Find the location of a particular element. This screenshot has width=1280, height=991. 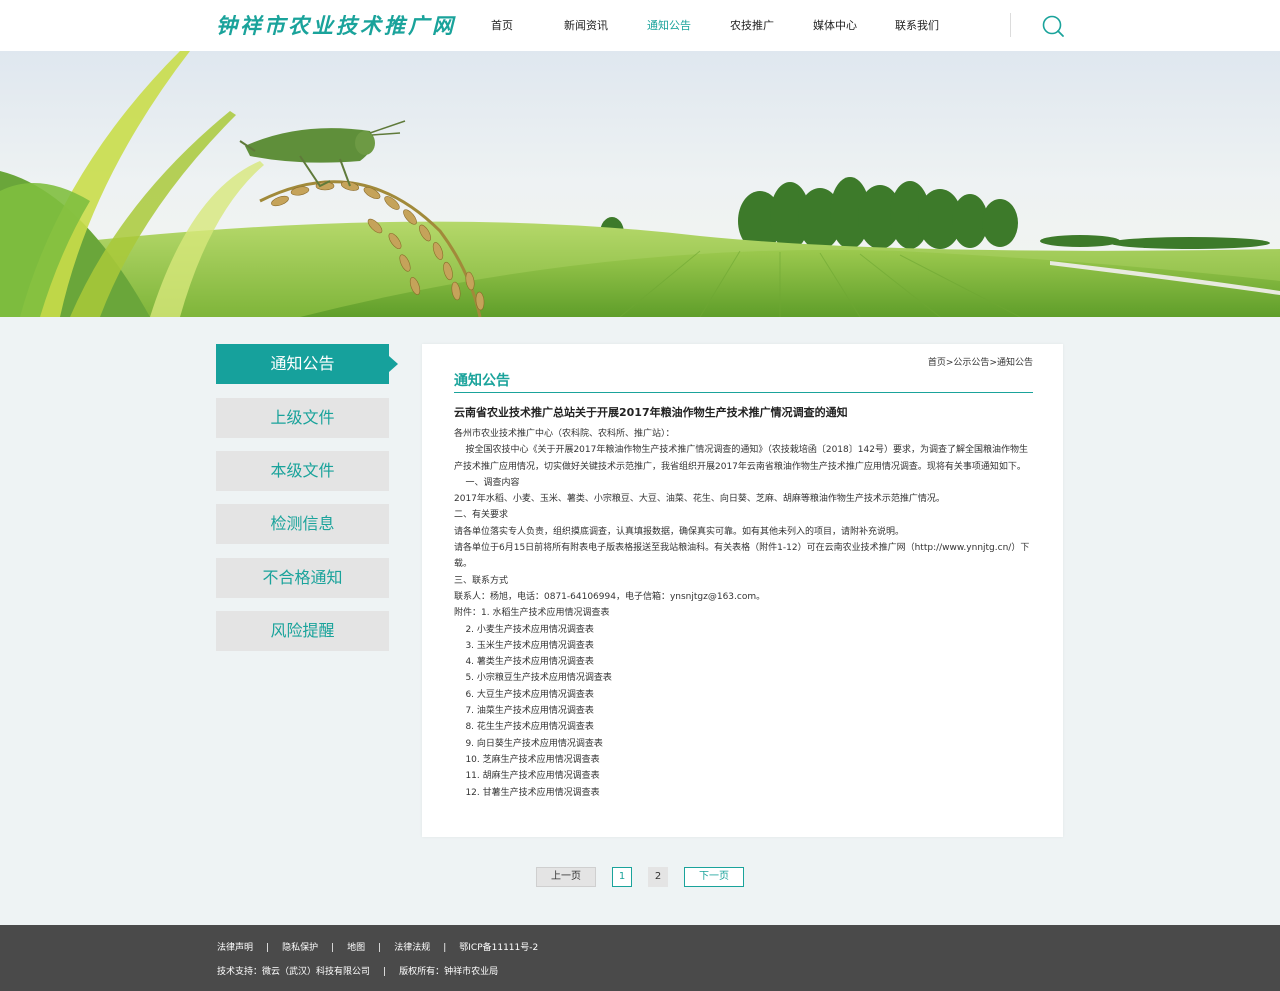

attachment-item: 6. 大豆生产技术应用情况调查表 is located at coordinates (524, 694).